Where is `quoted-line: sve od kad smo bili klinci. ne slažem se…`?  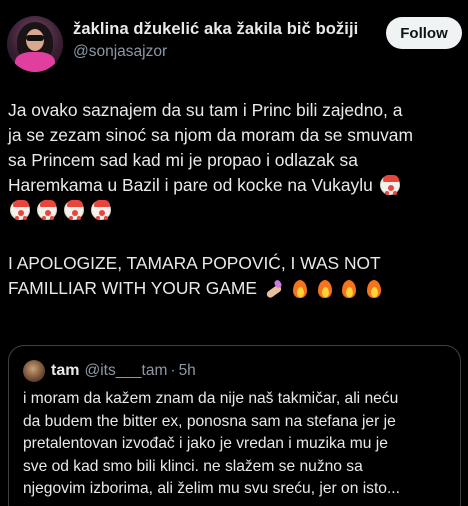 quoted-line: sve od kad smo bili klinci. ne slažem se… is located at coordinates (193, 466).